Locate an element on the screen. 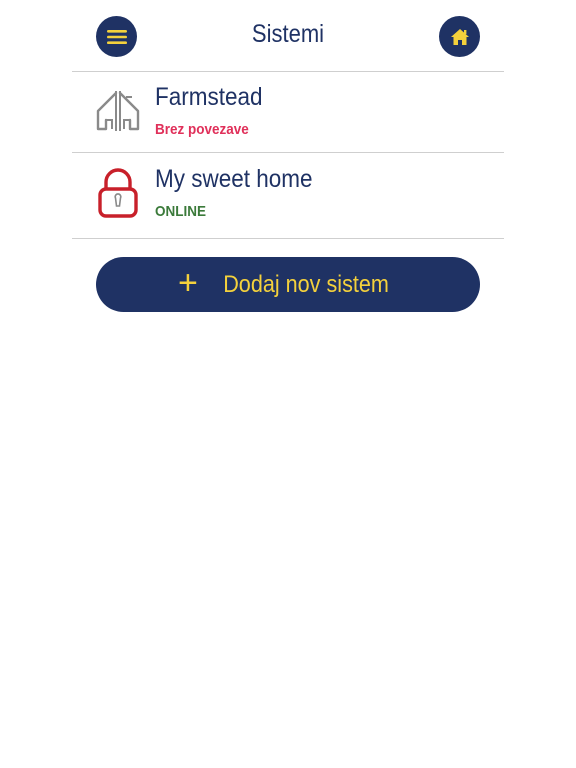  list-bottom-divider is located at coordinates (288, 238).